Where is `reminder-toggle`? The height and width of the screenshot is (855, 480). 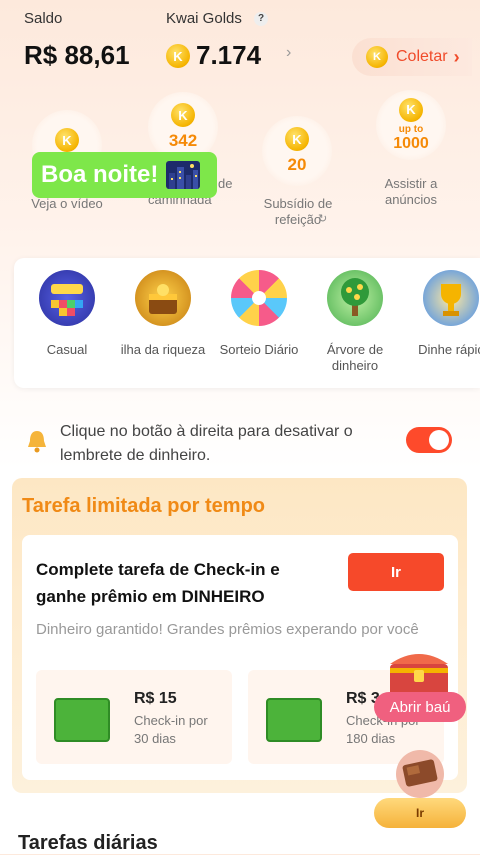 reminder-toggle is located at coordinates (429, 440).